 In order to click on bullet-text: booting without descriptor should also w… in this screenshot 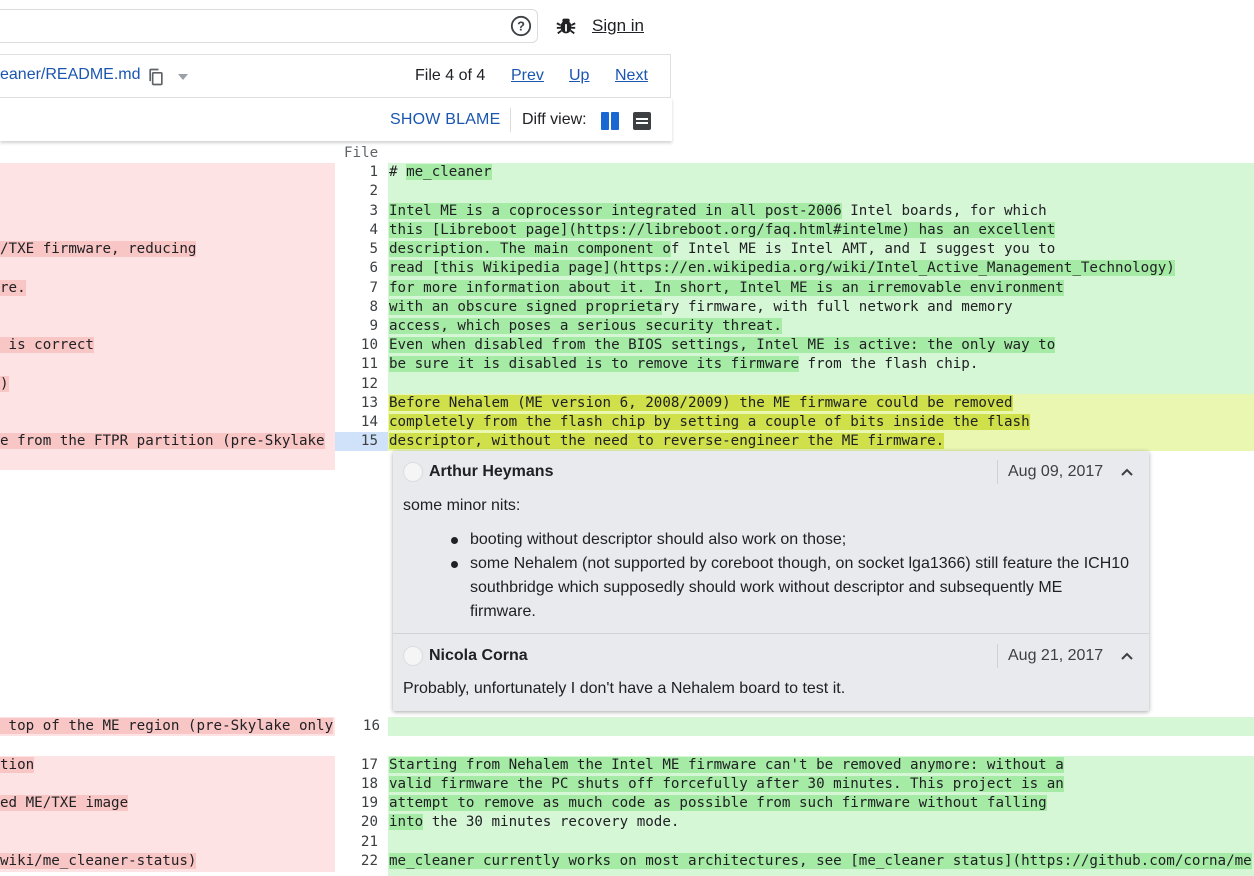, I will do `click(658, 539)`.